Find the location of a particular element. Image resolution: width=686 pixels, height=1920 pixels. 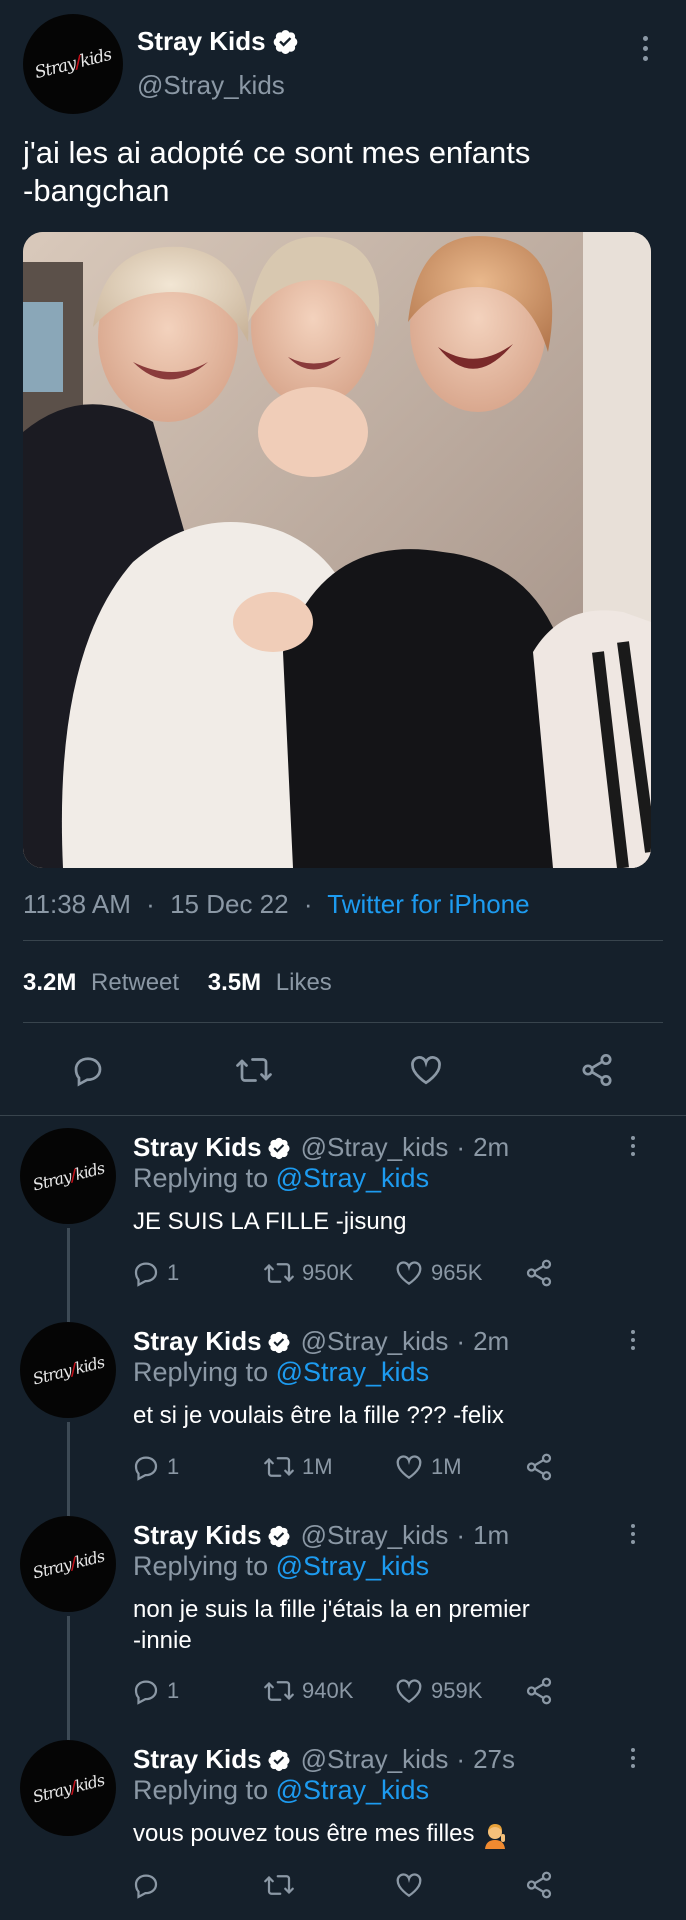

reply-header: Stray Kids @Stray_kids · 27s is located at coordinates (324, 1759).